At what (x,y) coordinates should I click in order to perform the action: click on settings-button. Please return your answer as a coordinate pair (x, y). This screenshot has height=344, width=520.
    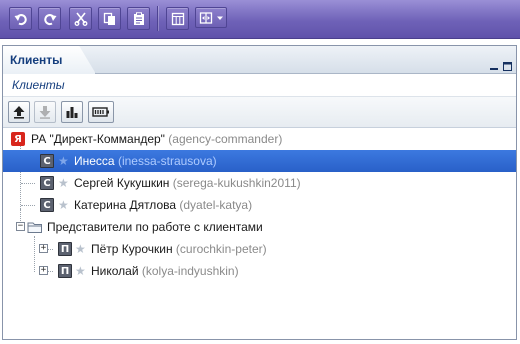
    Looking at the image, I should click on (101, 112).